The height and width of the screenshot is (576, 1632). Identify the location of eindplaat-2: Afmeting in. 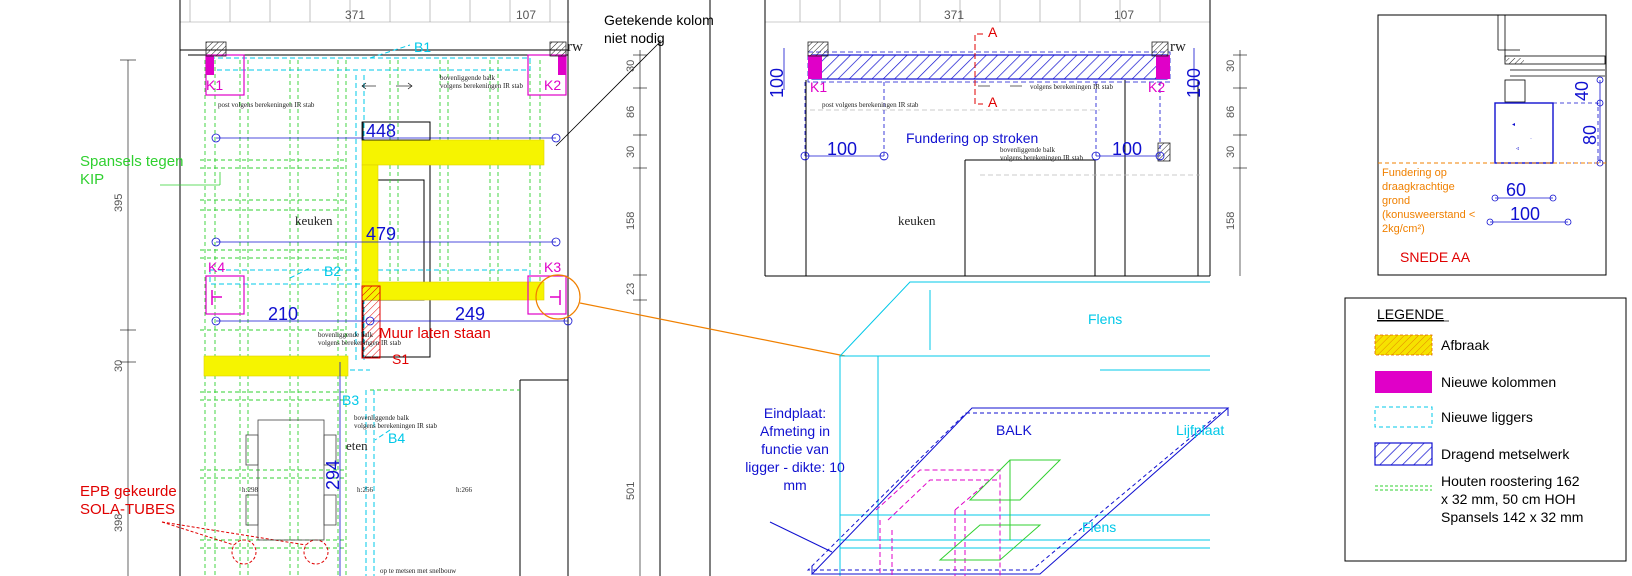
(795, 431).